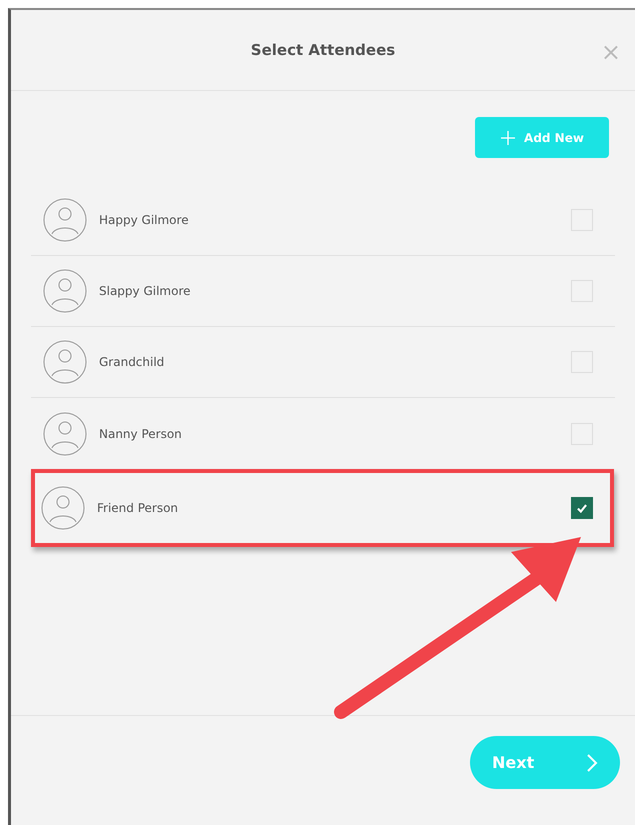 This screenshot has height=825, width=635. I want to click on highlighted-attendee-row: Friend Person, so click(322, 508).